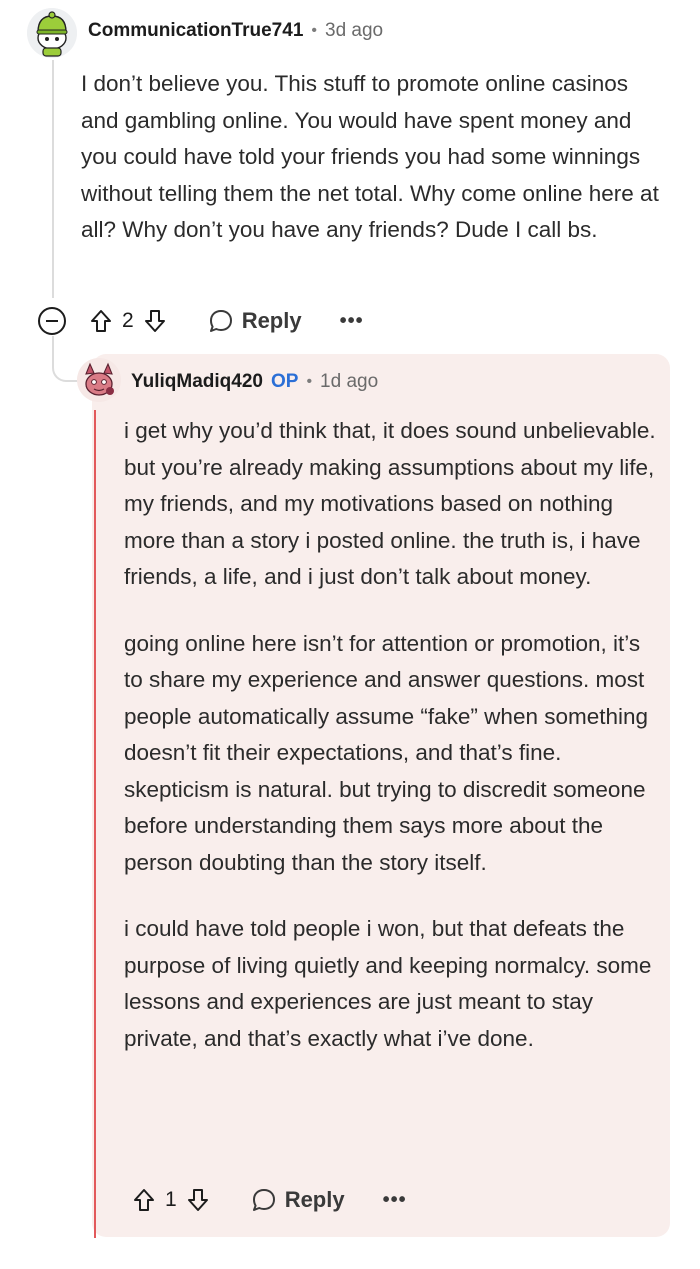 Image resolution: width=700 pixels, height=1269 pixels. What do you see at coordinates (65, 359) in the screenshot?
I see `thread-connector` at bounding box center [65, 359].